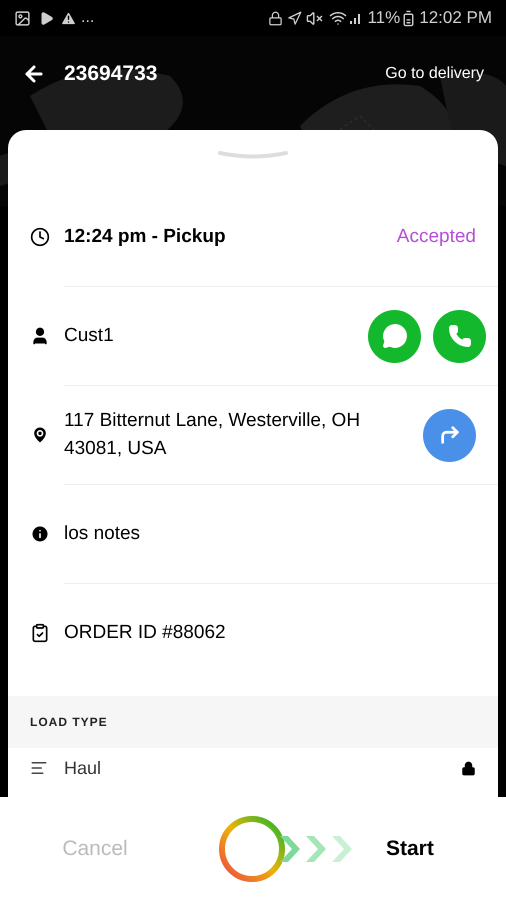  Describe the element at coordinates (111, 74) in the screenshot. I see `header-title: 23694733` at that location.